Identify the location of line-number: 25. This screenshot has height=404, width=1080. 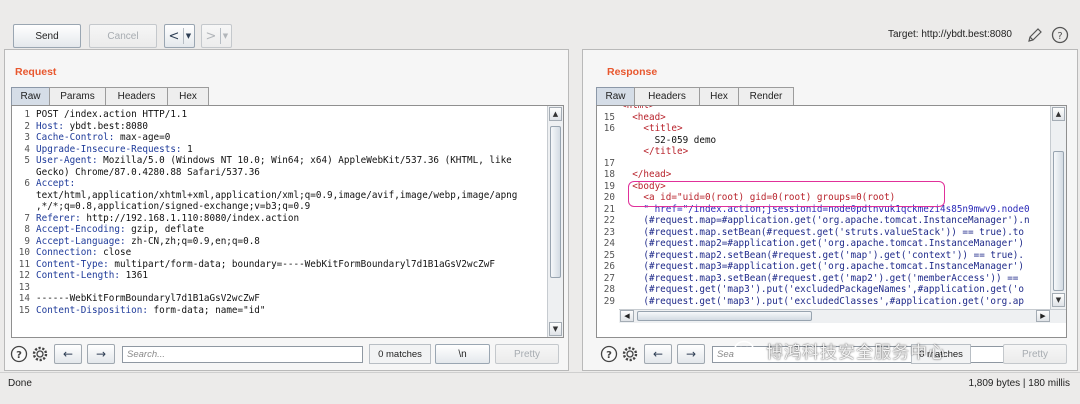
(609, 255).